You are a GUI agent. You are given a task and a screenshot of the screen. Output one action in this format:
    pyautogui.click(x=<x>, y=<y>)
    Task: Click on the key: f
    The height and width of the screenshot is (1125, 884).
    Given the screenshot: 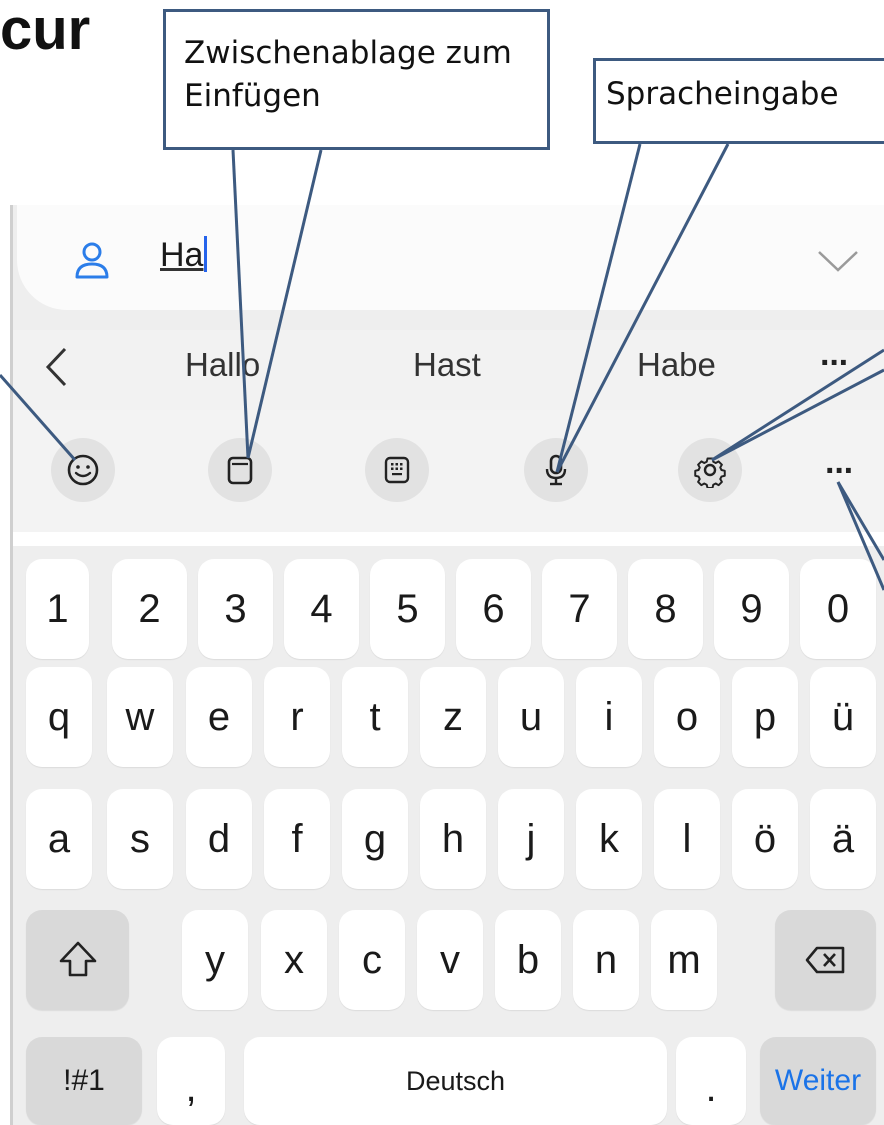 What is the action you would take?
    pyautogui.click(x=297, y=839)
    